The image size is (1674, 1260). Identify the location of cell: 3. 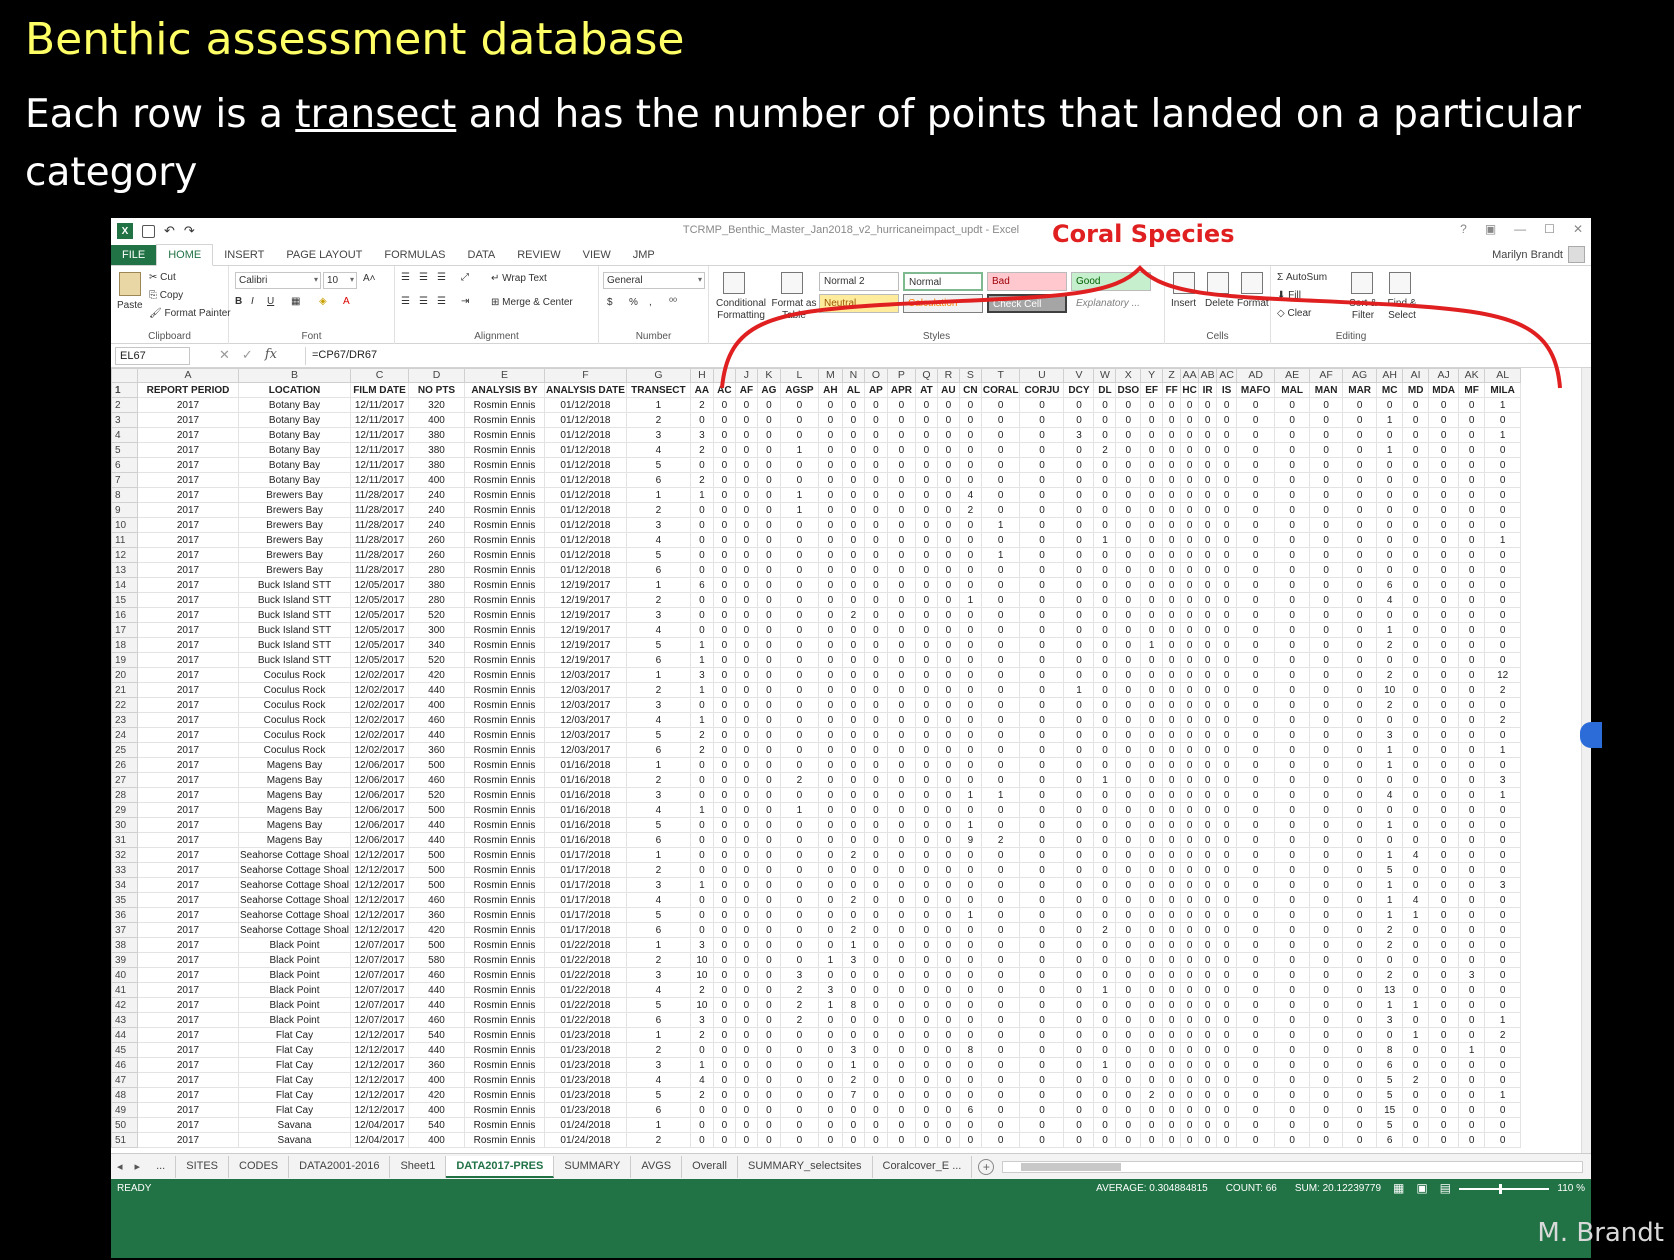
(701, 675).